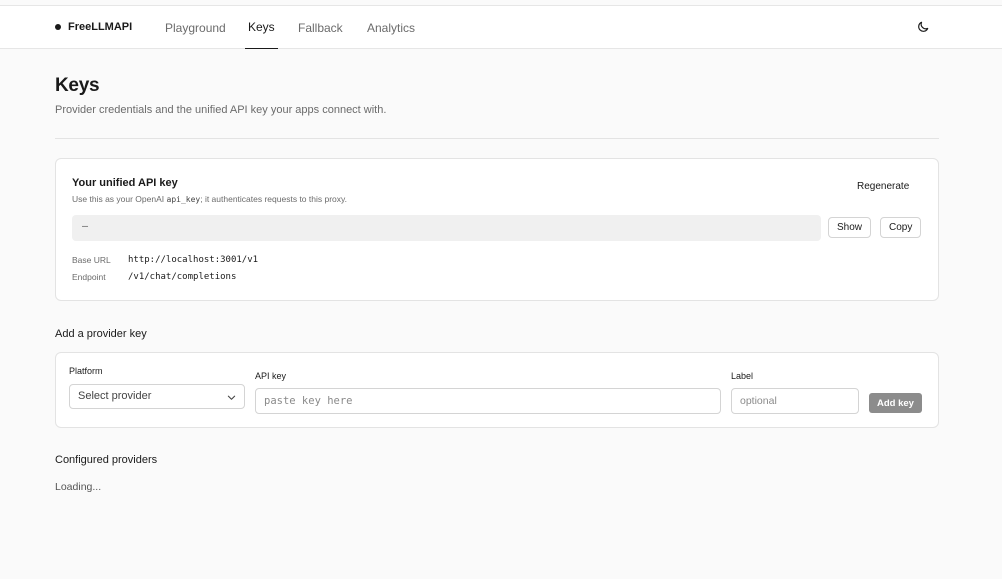 The height and width of the screenshot is (579, 1002). Describe the element at coordinates (895, 403) in the screenshot. I see `add-key-button: Add key` at that location.